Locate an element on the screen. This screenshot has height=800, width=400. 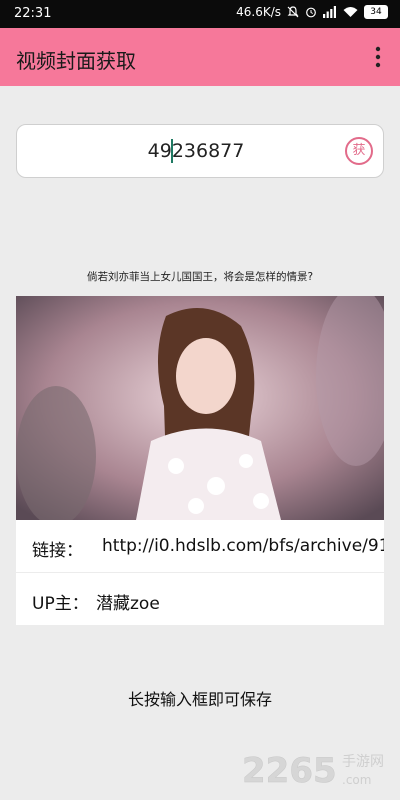
link-row: 链接： http://i0.hdslb.com/bfs/archive/911 is located at coordinates (200, 546).